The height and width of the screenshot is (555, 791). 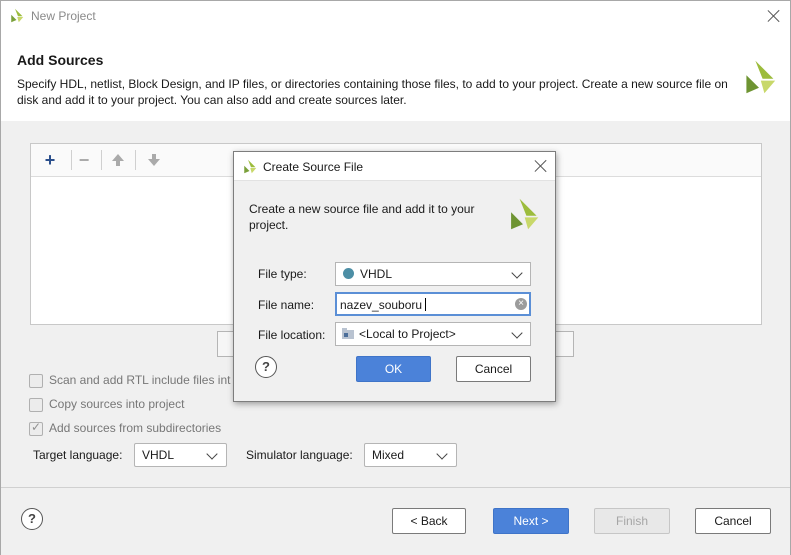 What do you see at coordinates (36, 405) in the screenshot?
I see `copy-sources-checkbox` at bounding box center [36, 405].